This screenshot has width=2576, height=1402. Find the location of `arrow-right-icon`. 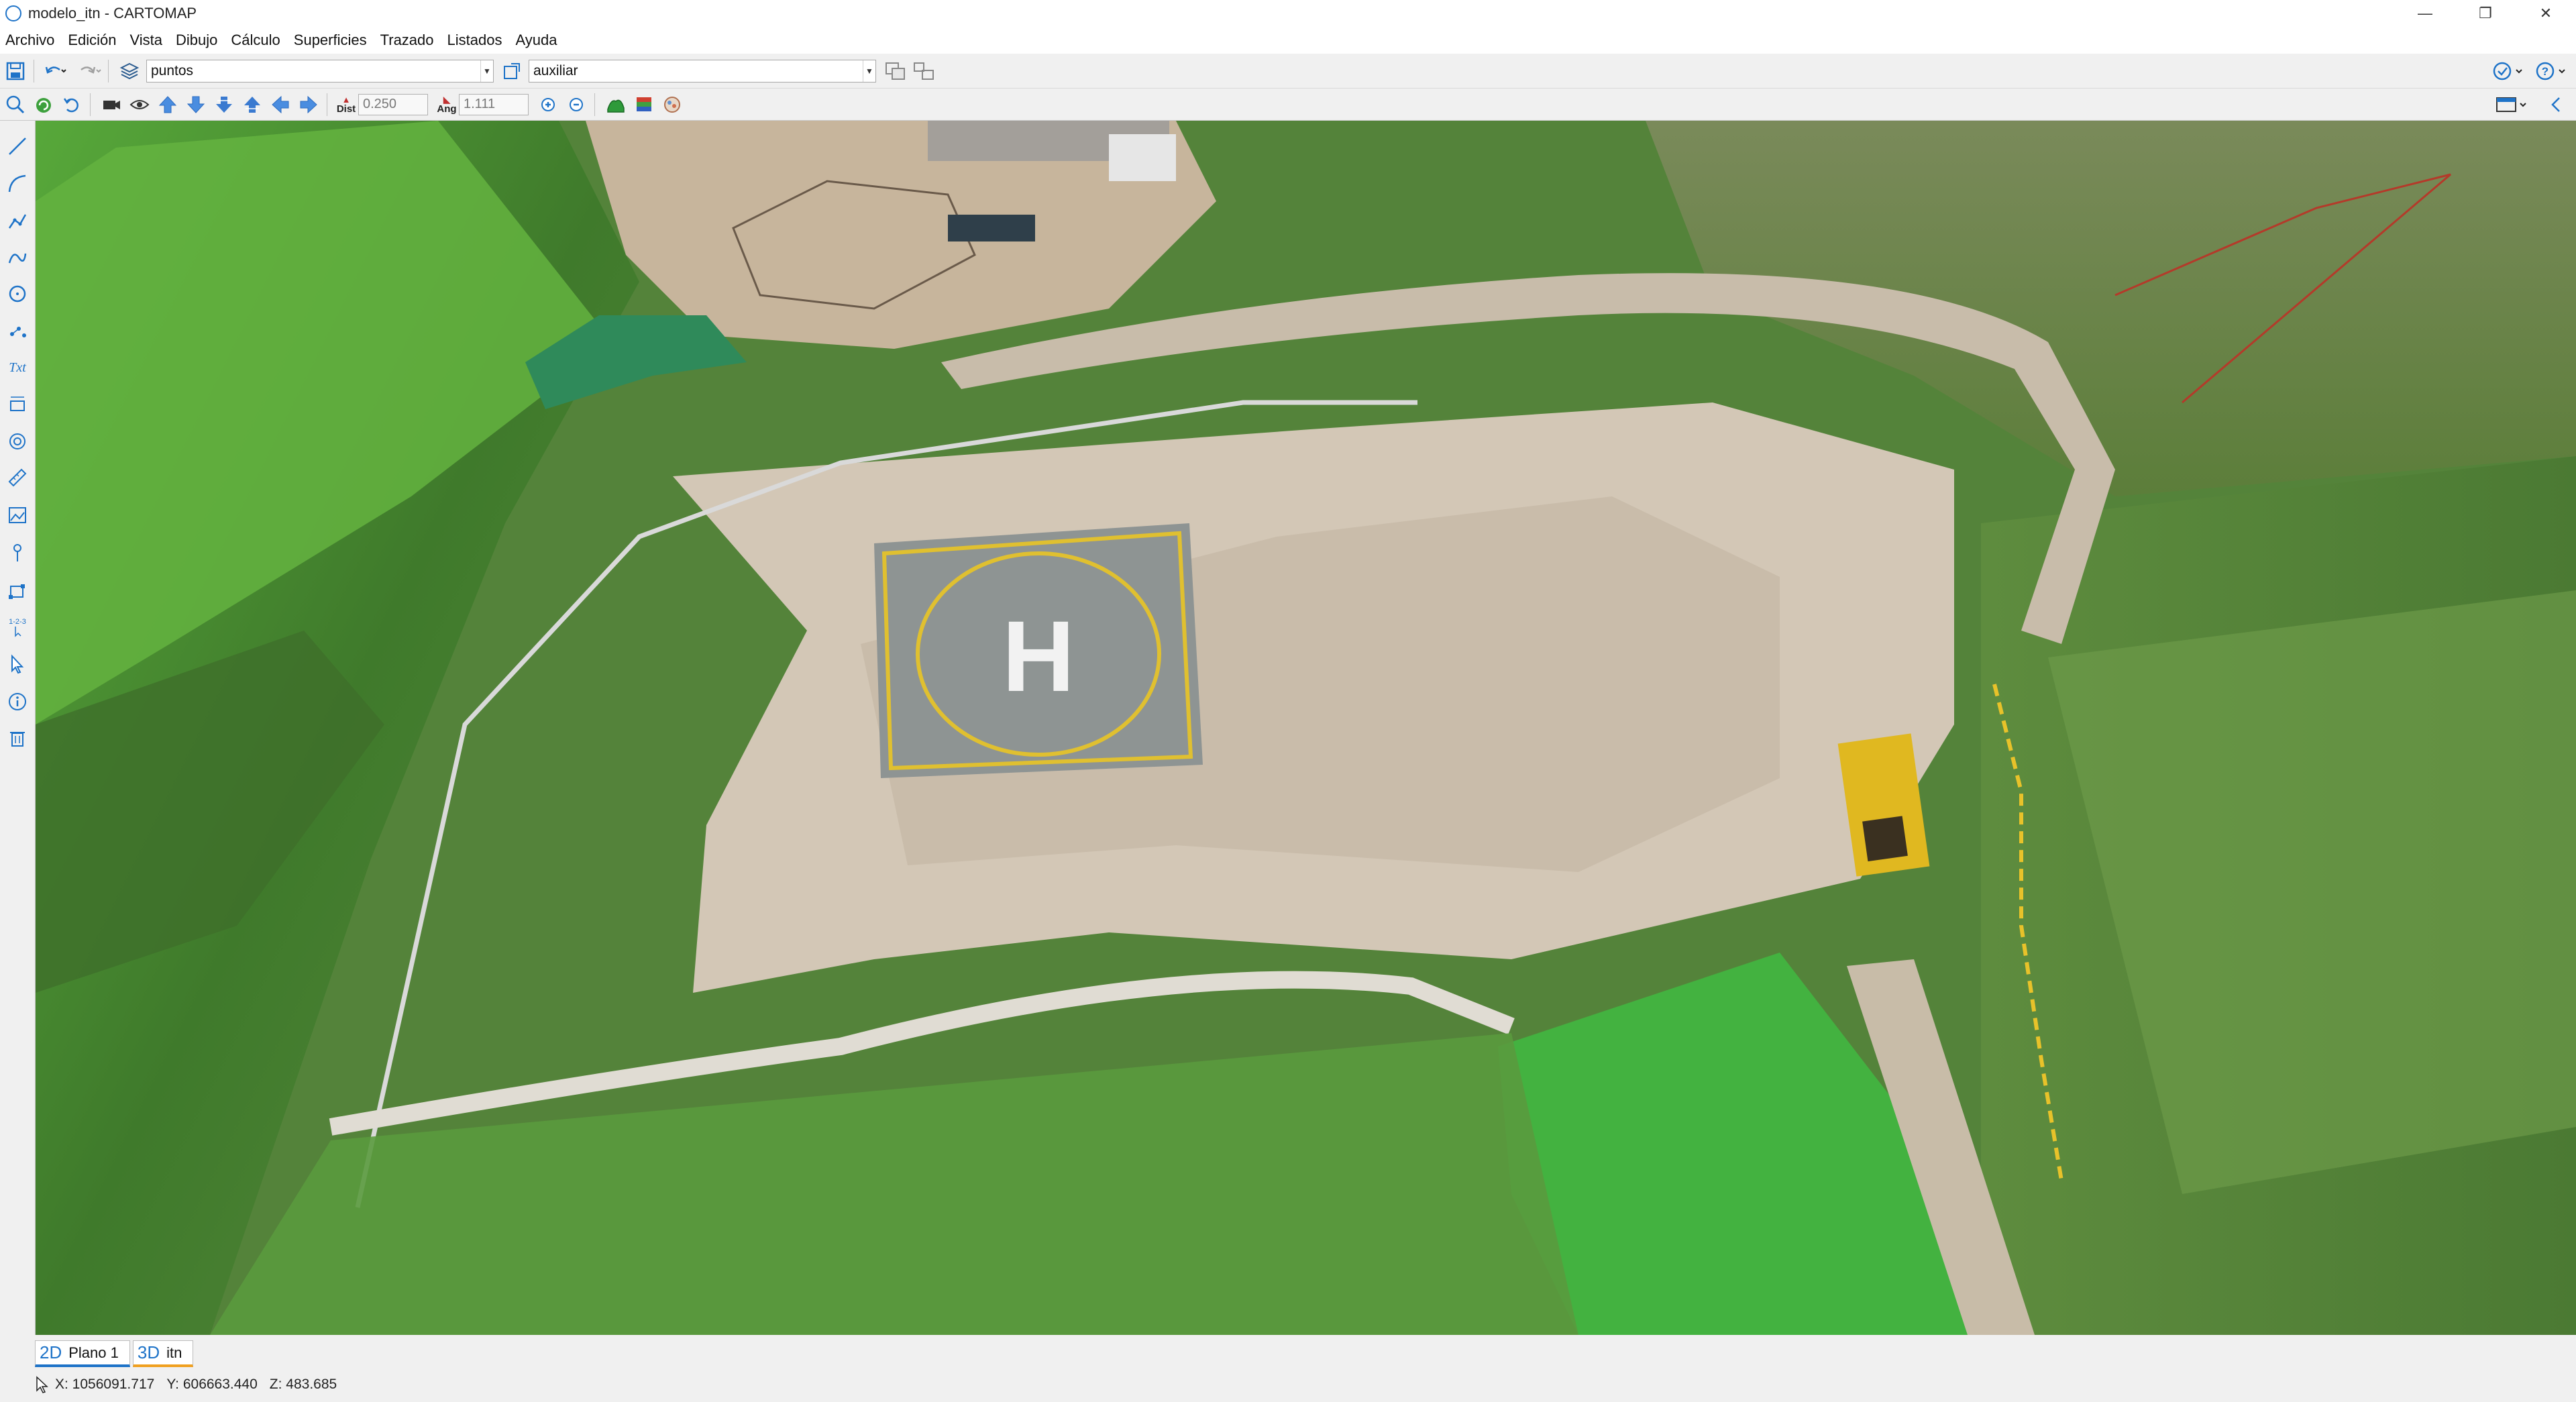

arrow-right-icon is located at coordinates (308, 104).